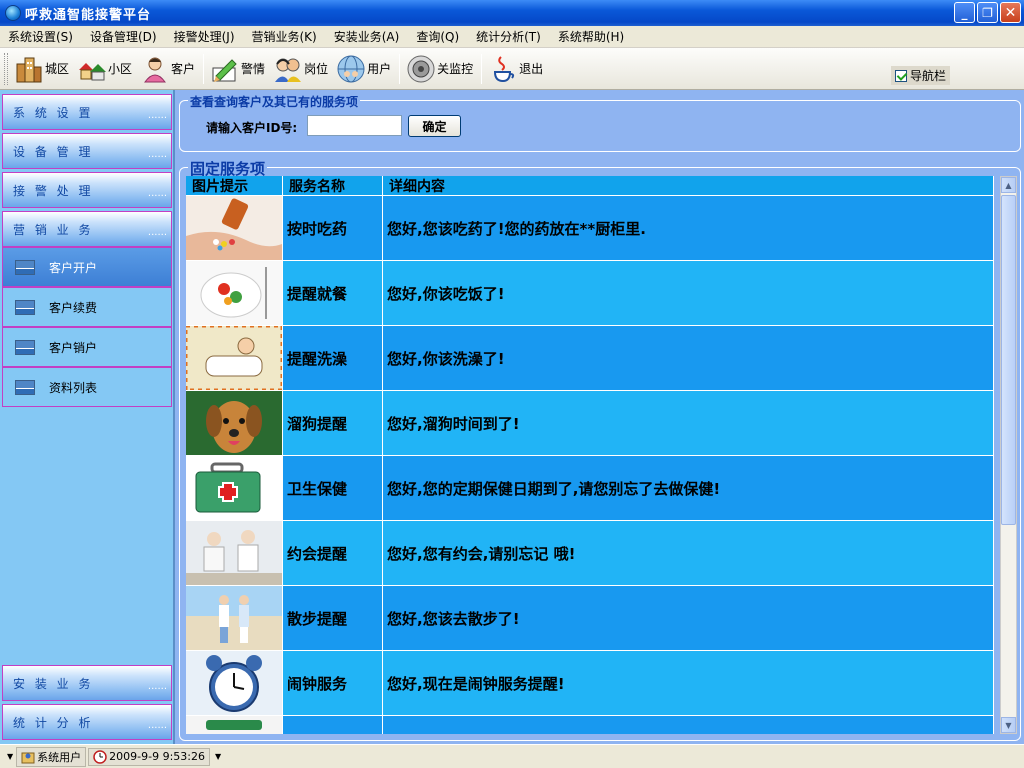 The height and width of the screenshot is (768, 1024). Describe the element at coordinates (253, 69) in the screenshot. I see `toolbar-alarm-label: 警情` at that location.